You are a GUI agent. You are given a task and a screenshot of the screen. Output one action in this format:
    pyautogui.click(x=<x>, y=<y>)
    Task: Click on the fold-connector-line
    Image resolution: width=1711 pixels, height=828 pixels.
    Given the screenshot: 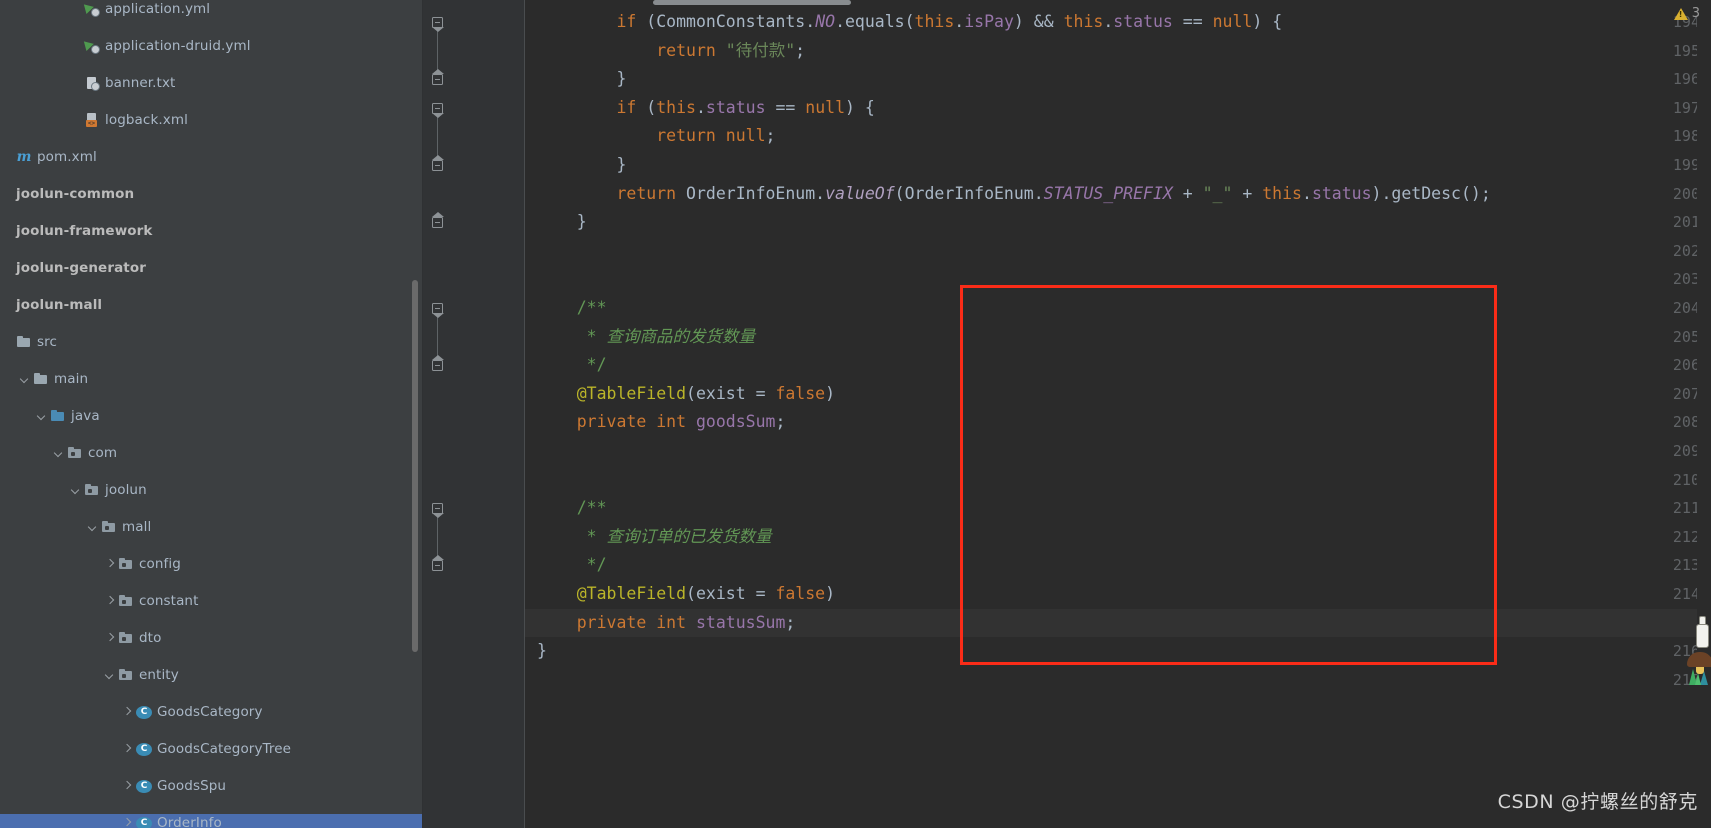 What is the action you would take?
    pyautogui.click(x=437, y=136)
    